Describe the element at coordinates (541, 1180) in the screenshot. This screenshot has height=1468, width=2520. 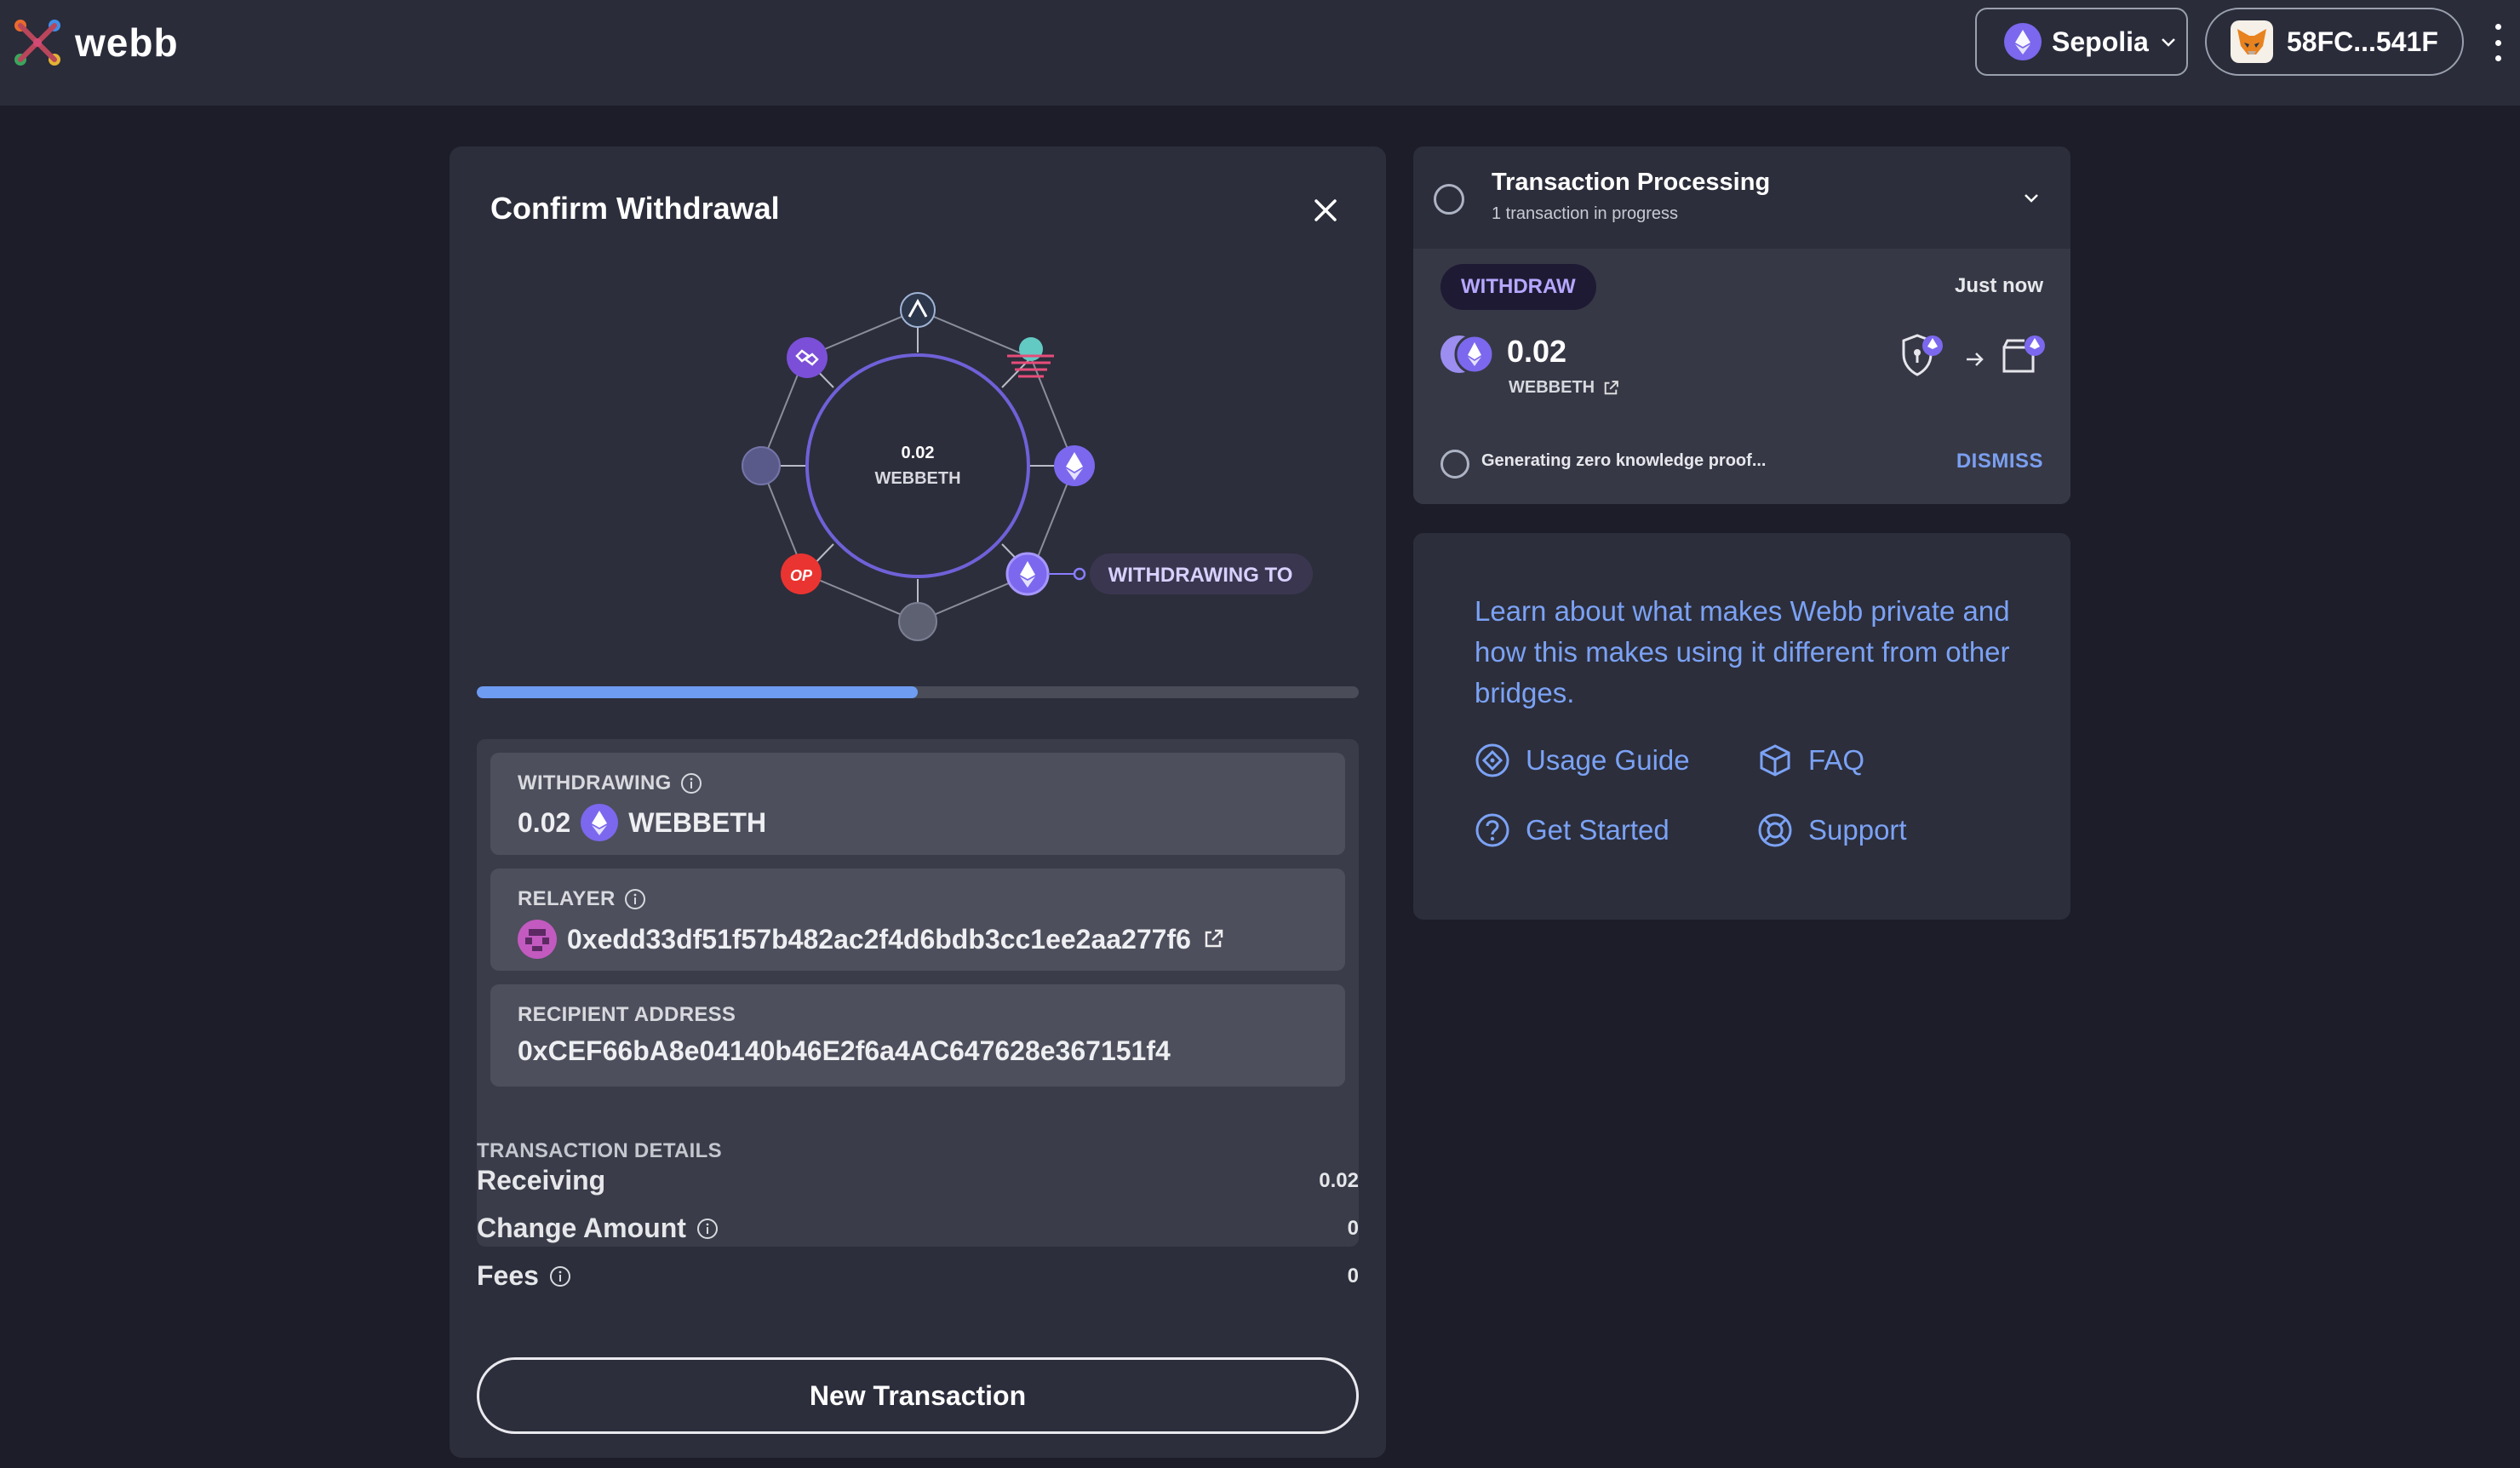
I see `receiving-label: Receiving` at that location.